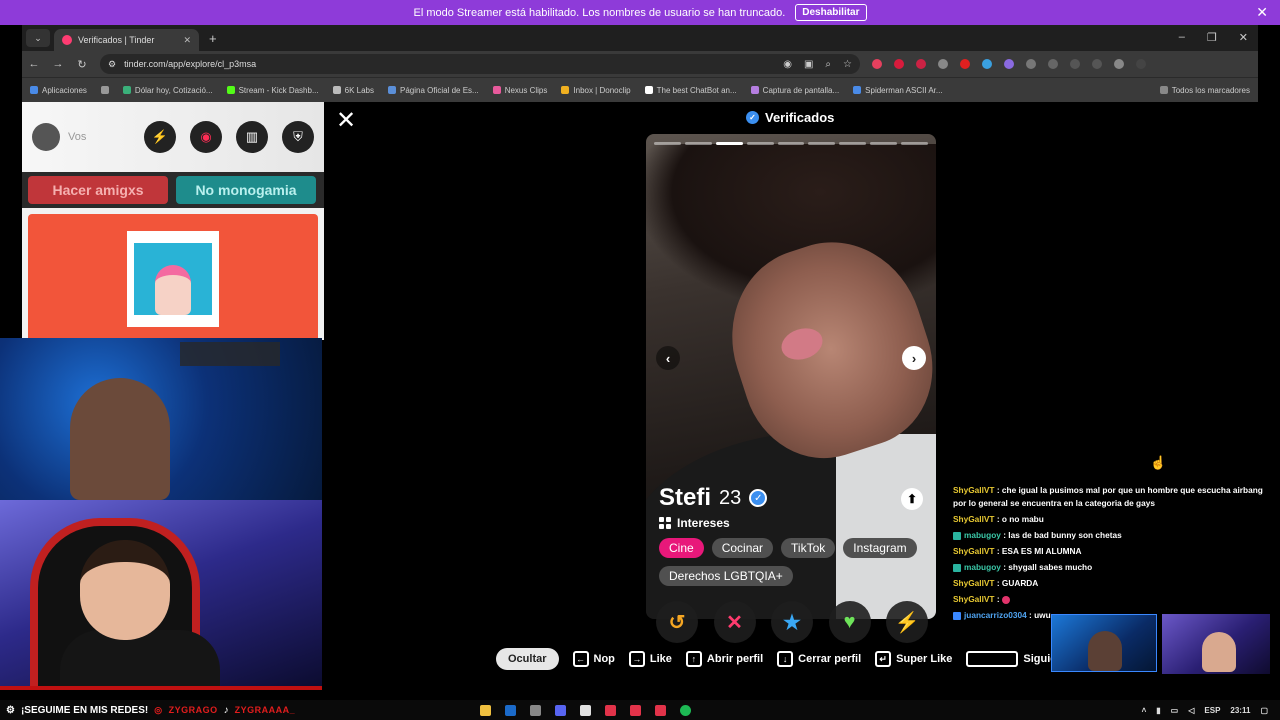 The width and height of the screenshot is (1280, 720). What do you see at coordinates (847, 64) in the screenshot?
I see `bookmark-star-icon: ☆` at bounding box center [847, 64].